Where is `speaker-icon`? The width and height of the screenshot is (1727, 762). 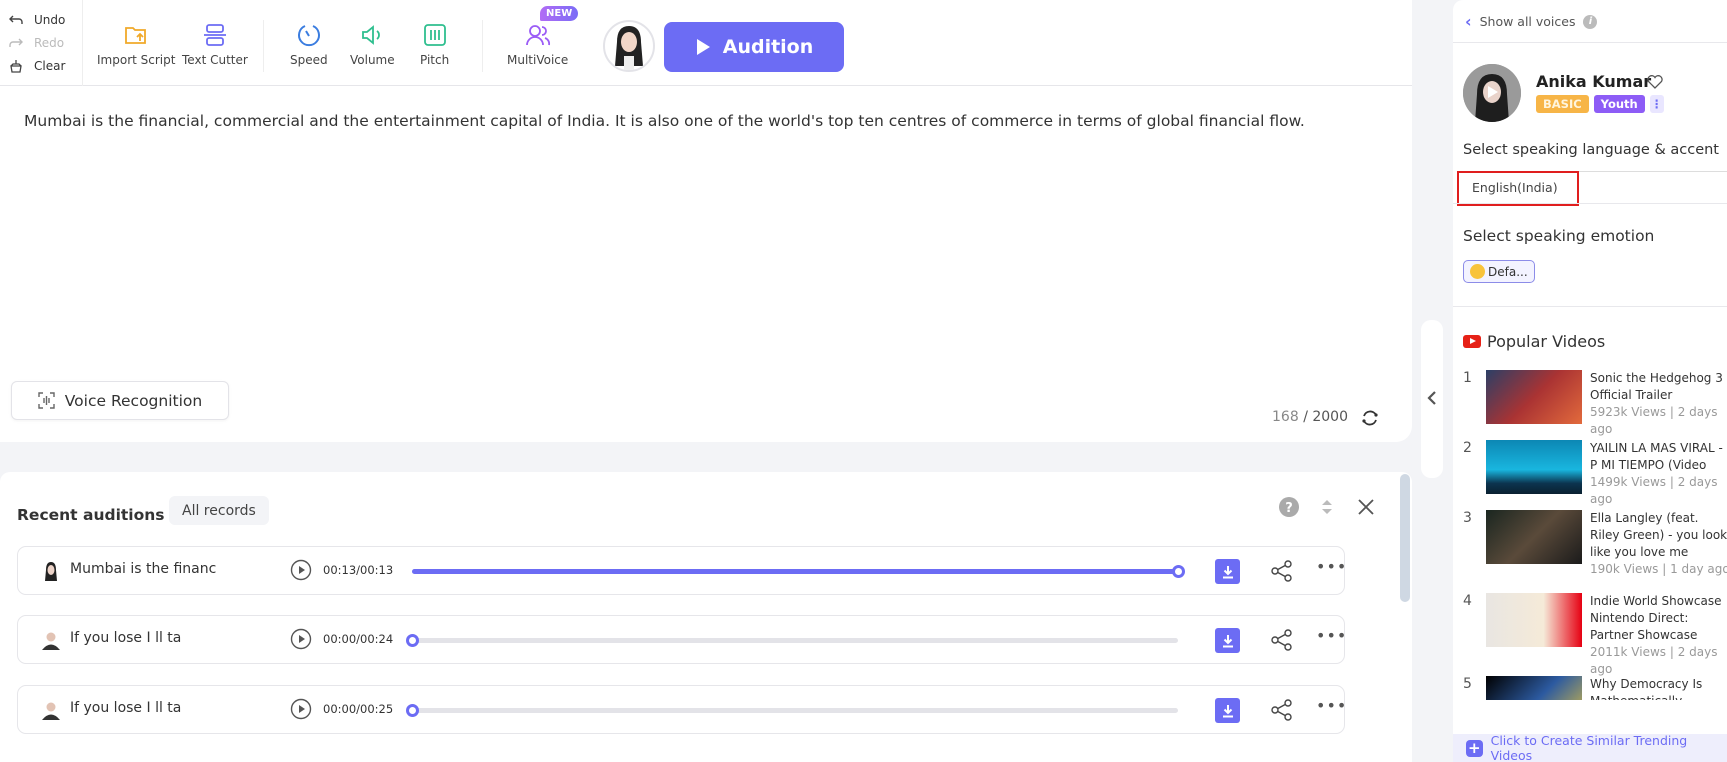
speaker-icon is located at coordinates (371, 35).